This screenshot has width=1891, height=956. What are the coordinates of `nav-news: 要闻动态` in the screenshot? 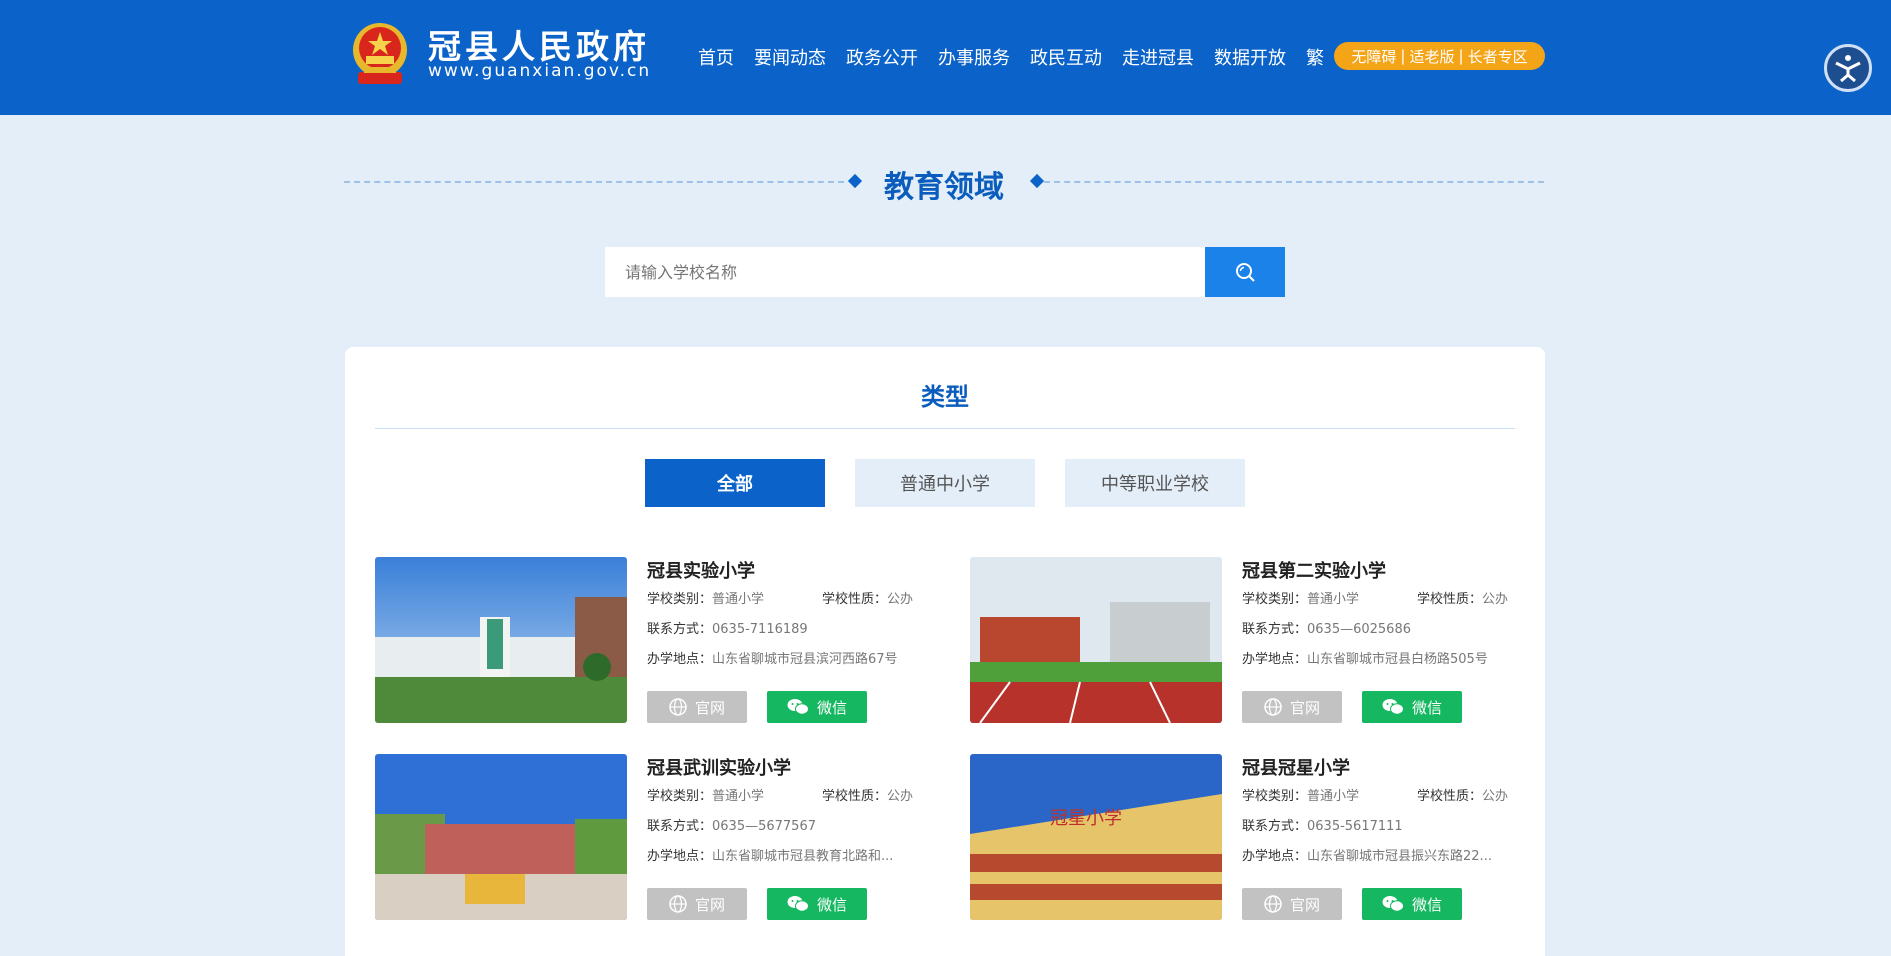 It's located at (790, 57).